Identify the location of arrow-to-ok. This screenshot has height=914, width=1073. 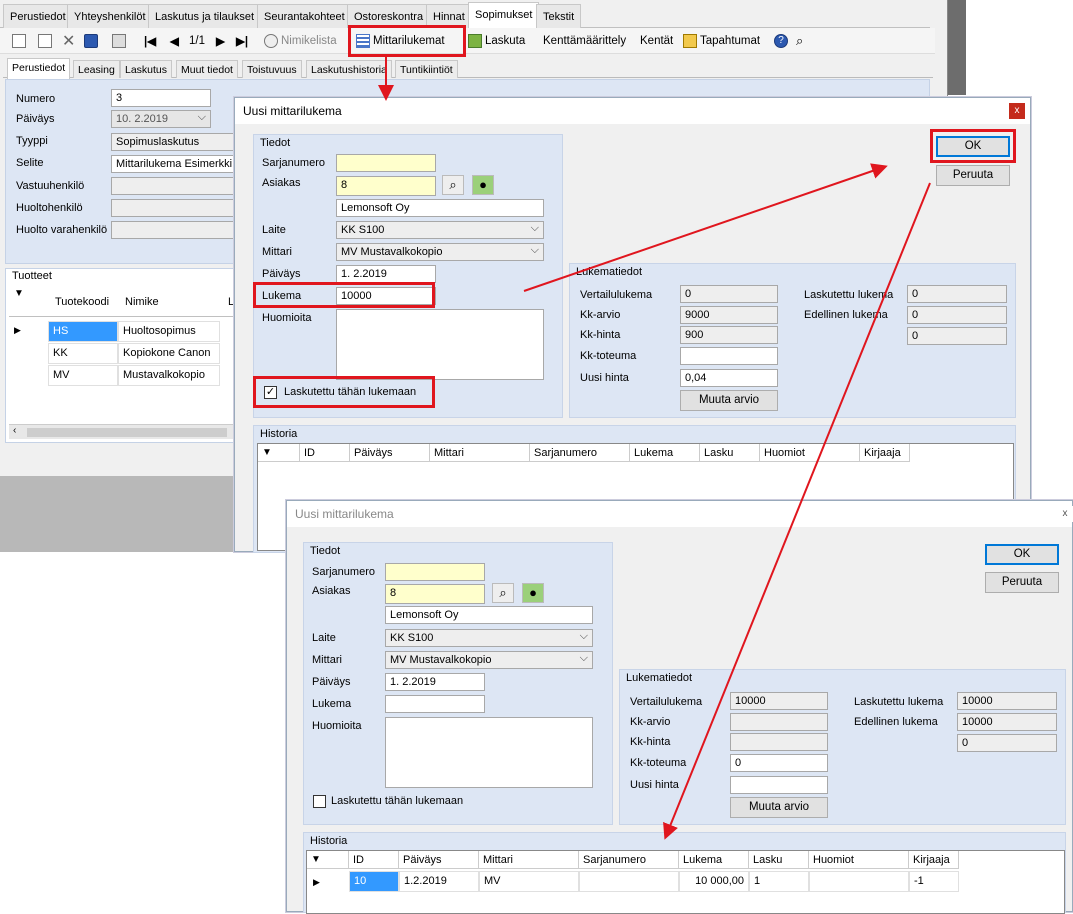
(705, 227).